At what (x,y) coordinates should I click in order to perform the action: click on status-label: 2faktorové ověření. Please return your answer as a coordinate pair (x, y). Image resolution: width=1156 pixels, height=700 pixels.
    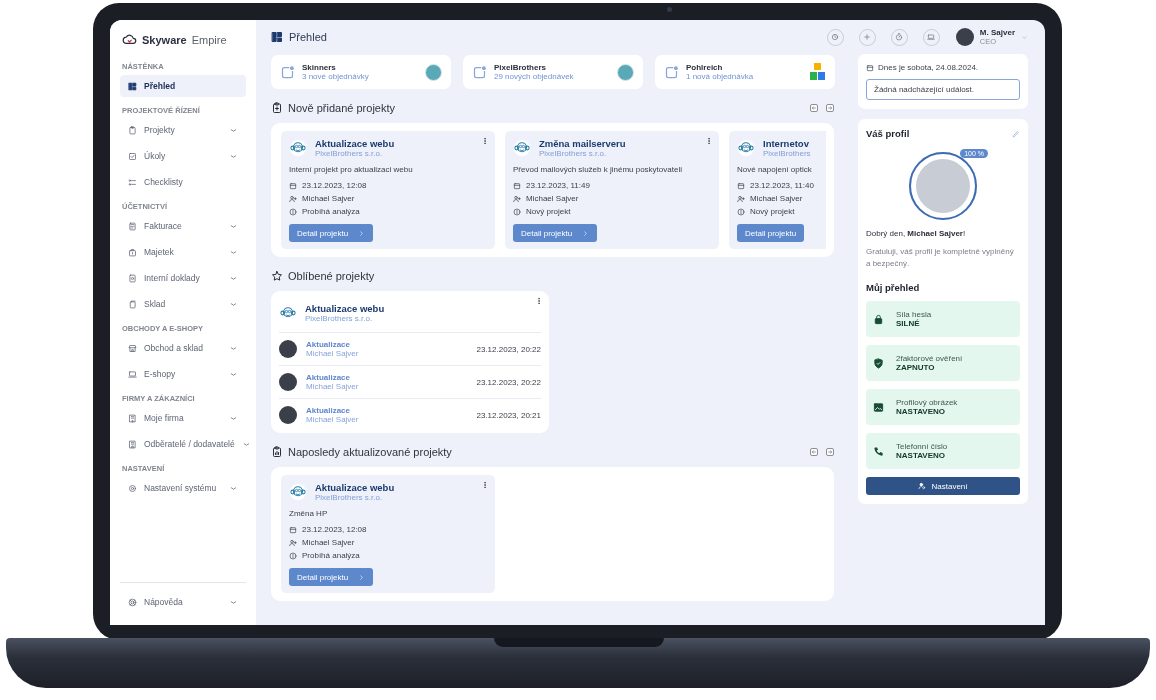
    Looking at the image, I should click on (929, 358).